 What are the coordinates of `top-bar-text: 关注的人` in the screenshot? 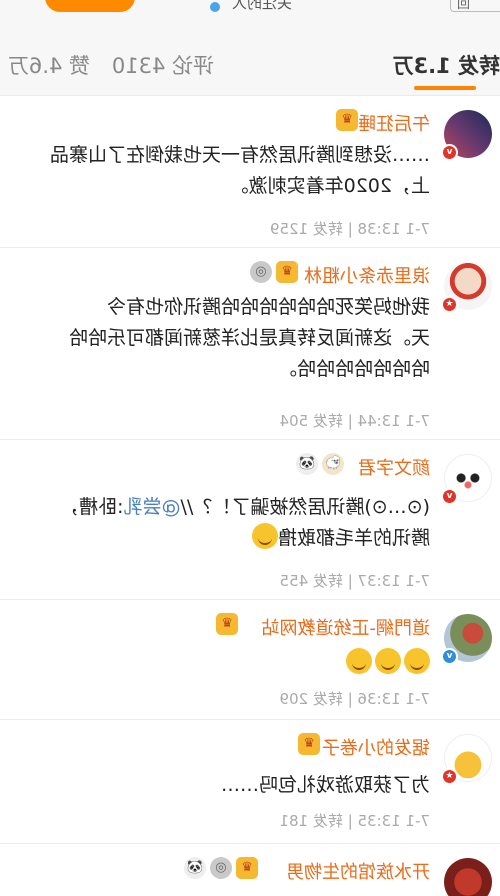 It's located at (261, 6).